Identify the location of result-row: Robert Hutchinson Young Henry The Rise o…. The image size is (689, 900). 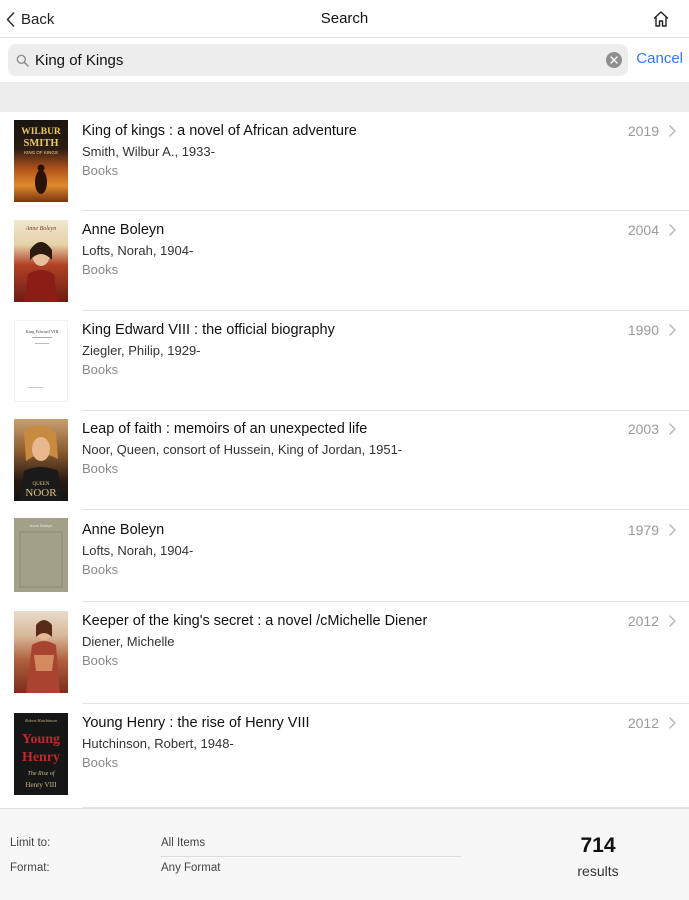
(344, 756).